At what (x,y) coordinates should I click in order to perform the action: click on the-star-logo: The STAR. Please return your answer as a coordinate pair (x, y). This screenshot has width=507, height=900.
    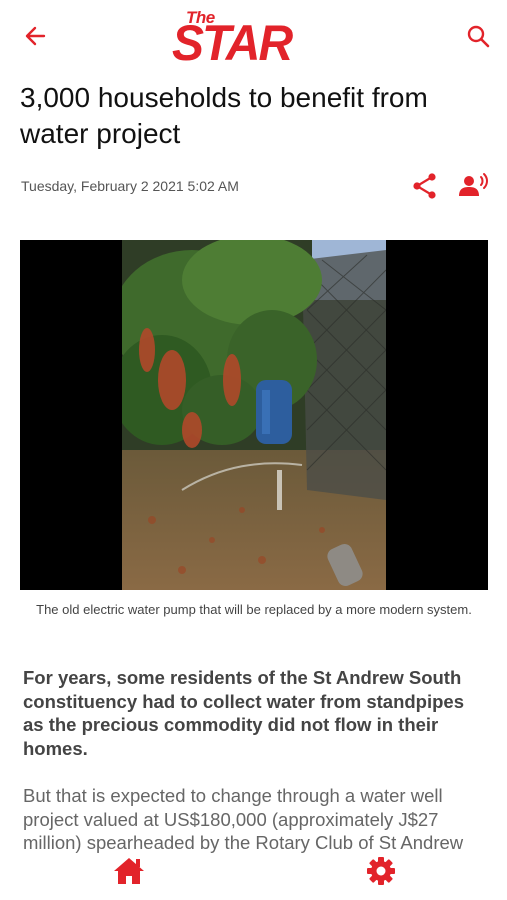
    Looking at the image, I should click on (257, 40).